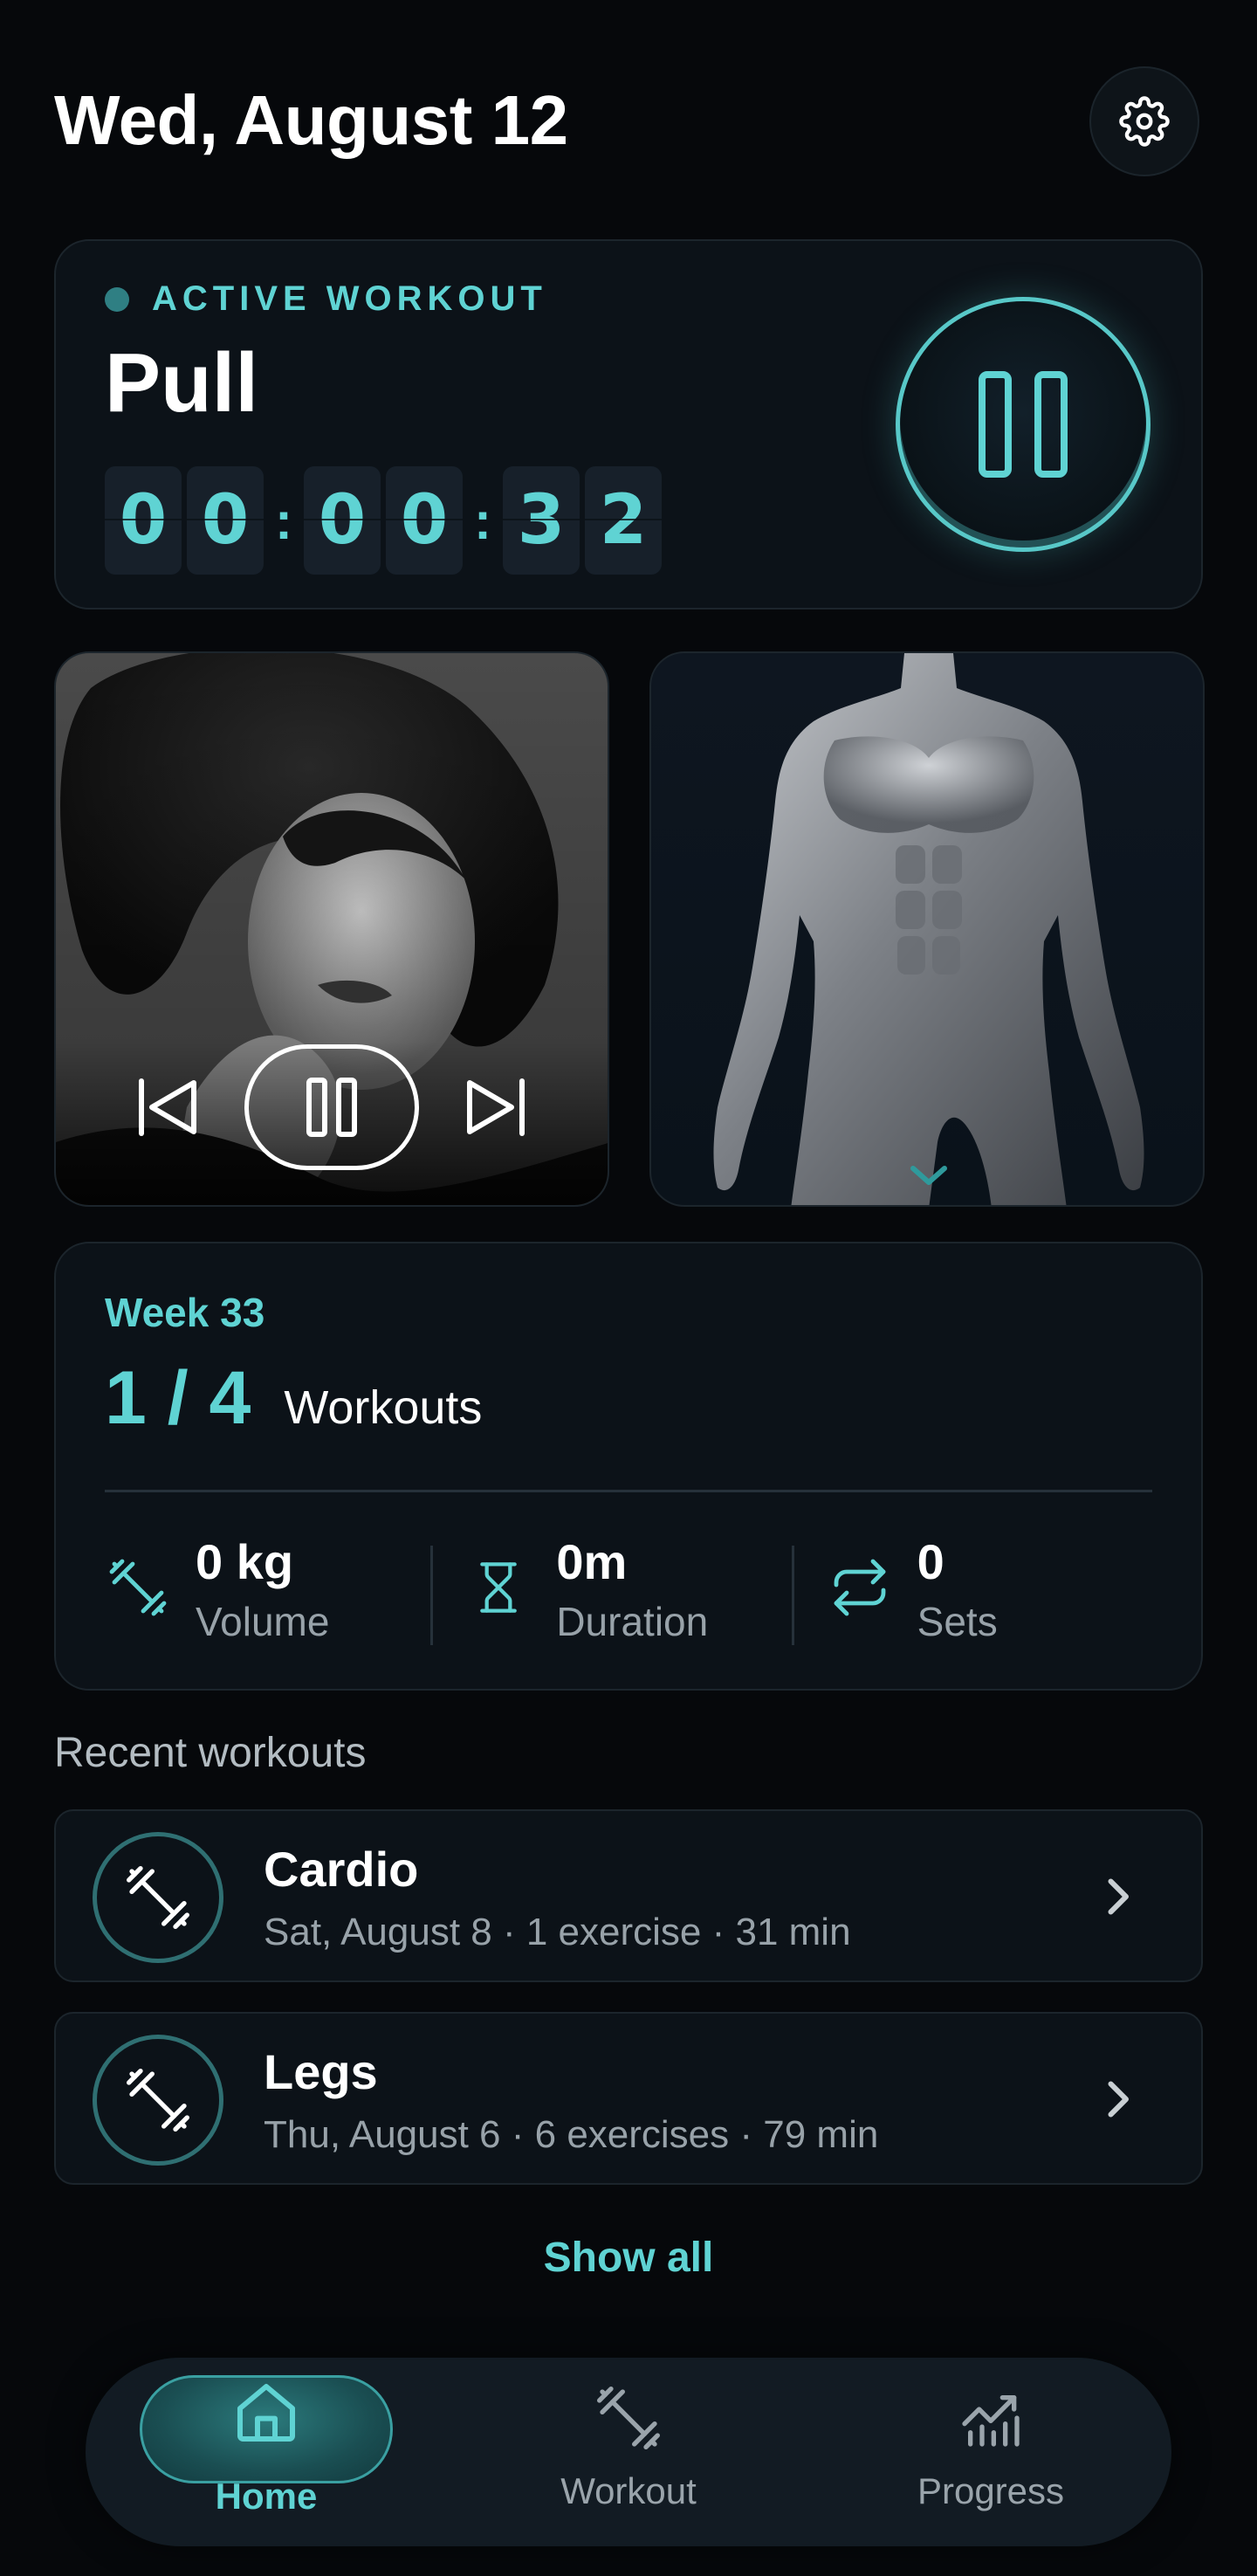 Image resolution: width=1257 pixels, height=2576 pixels. Describe the element at coordinates (266, 2496) in the screenshot. I see `nav-label: Home` at that location.